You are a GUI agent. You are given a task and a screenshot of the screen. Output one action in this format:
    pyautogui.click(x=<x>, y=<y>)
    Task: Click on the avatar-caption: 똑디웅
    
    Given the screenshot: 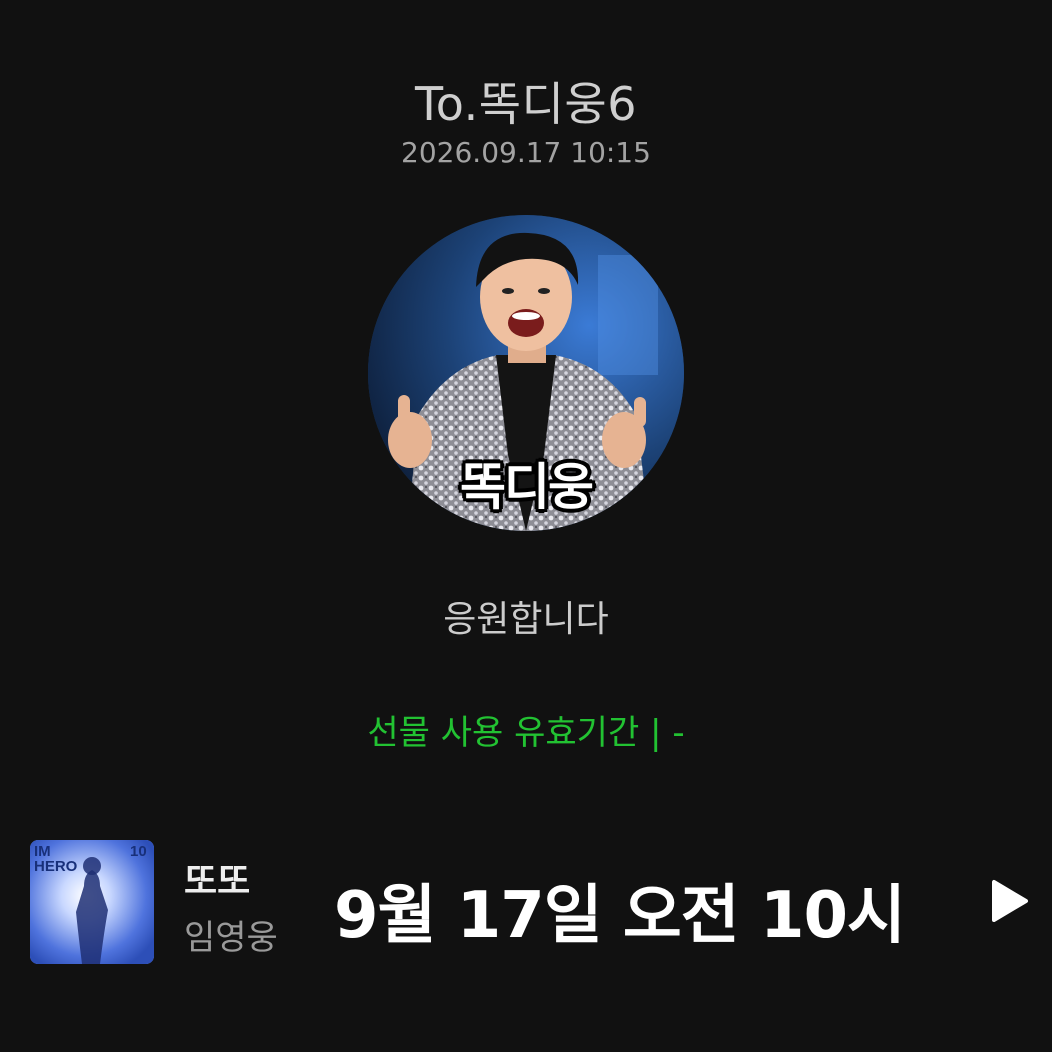 What is the action you would take?
    pyautogui.click(x=527, y=487)
    